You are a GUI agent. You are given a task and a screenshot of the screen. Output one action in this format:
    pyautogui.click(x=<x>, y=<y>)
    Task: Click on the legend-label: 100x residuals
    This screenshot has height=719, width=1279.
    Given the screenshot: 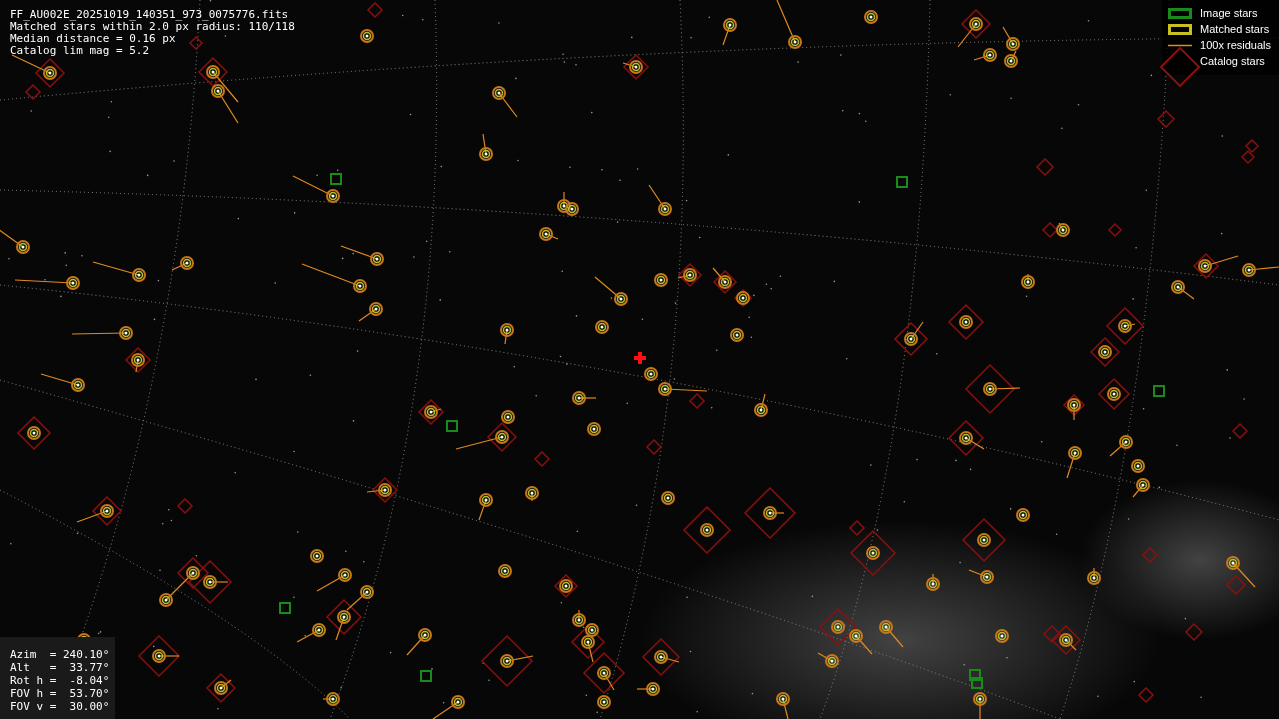 What is the action you would take?
    pyautogui.click(x=1235, y=46)
    